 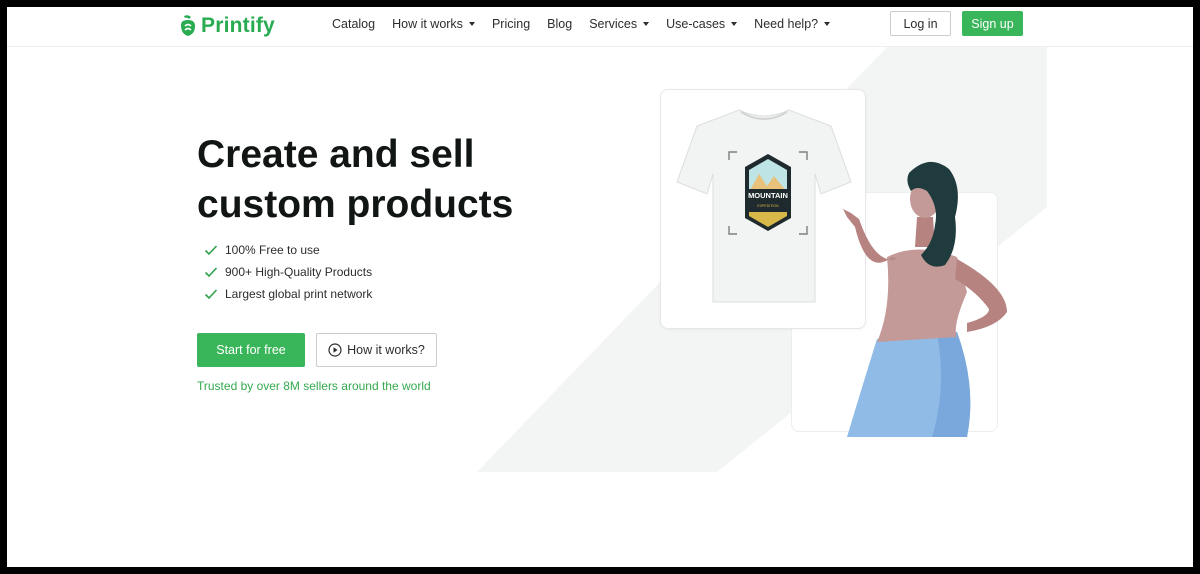 What do you see at coordinates (336, 154) in the screenshot?
I see `hero-title-line-1: Create and sell` at bounding box center [336, 154].